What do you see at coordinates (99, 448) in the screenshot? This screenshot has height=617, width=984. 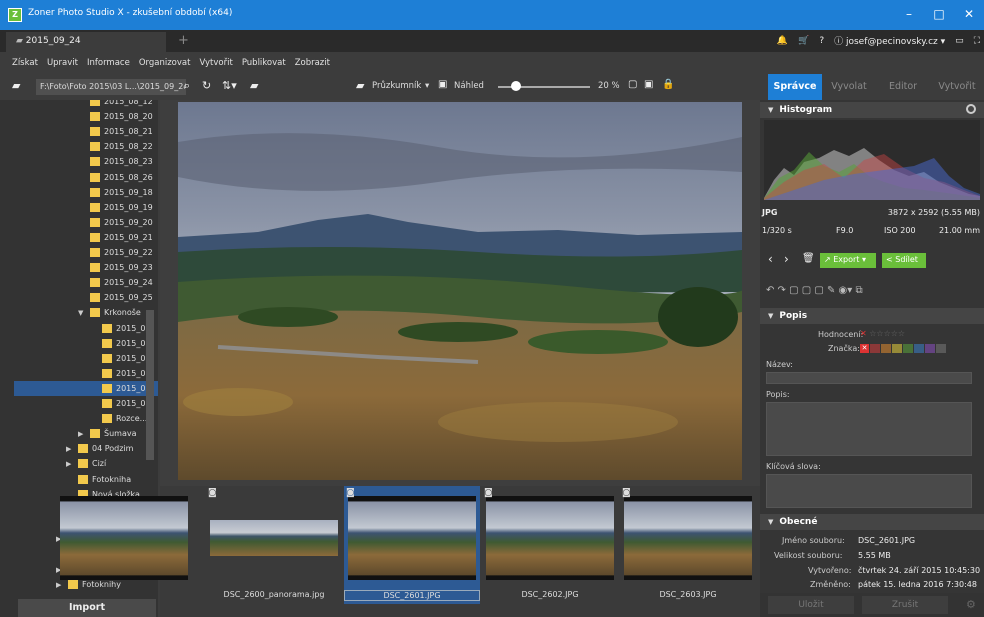 I see `tree-item: ▶ 04 Podzim` at bounding box center [99, 448].